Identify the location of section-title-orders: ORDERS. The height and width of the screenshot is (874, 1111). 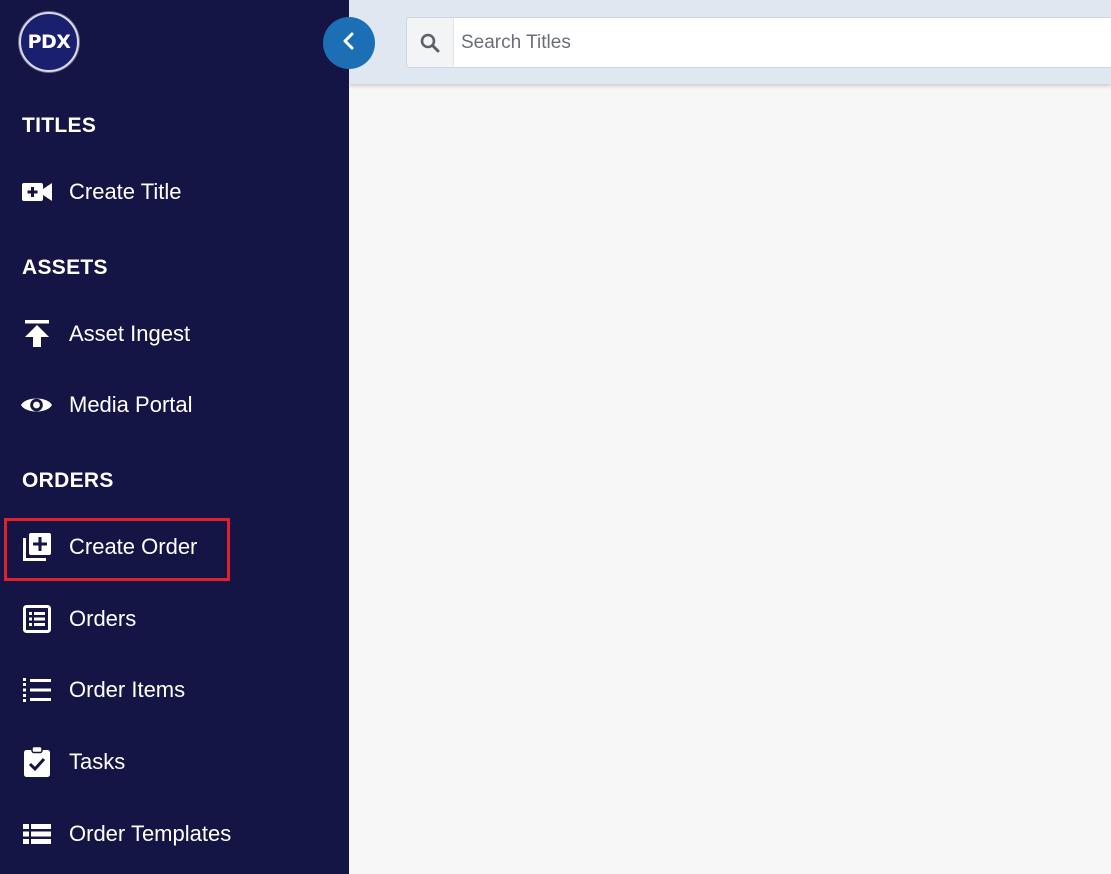
(68, 480).